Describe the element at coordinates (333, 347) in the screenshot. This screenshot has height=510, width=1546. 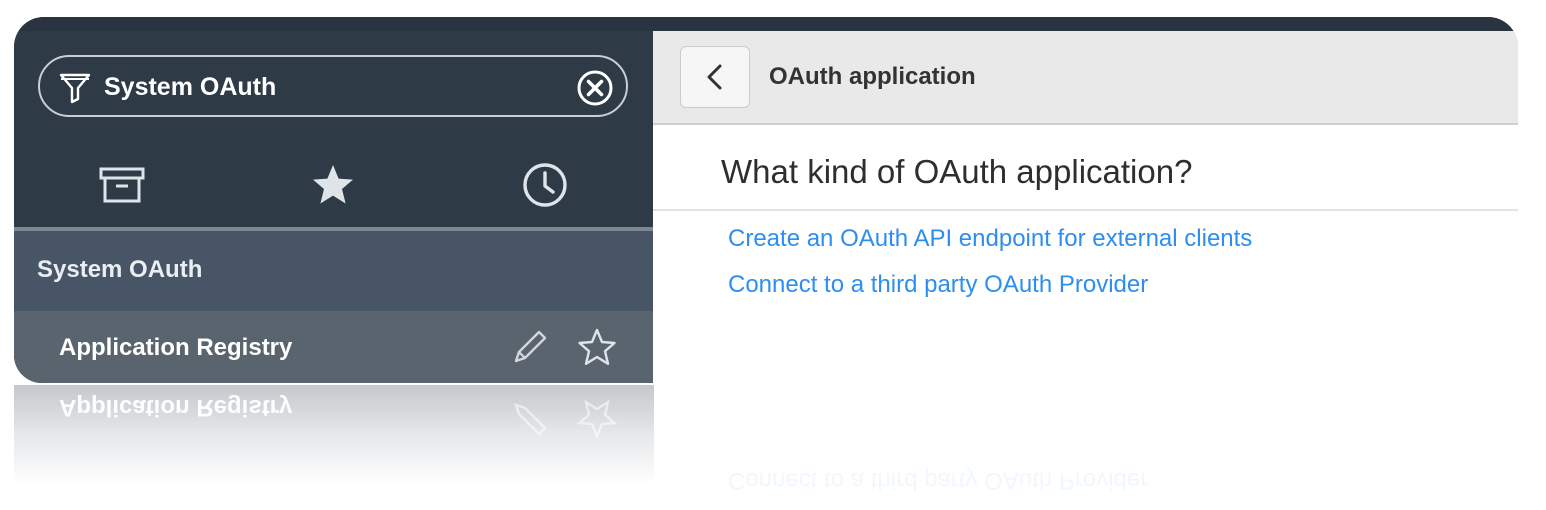
I see `sidebar-item-application-registry: Application Registry` at that location.